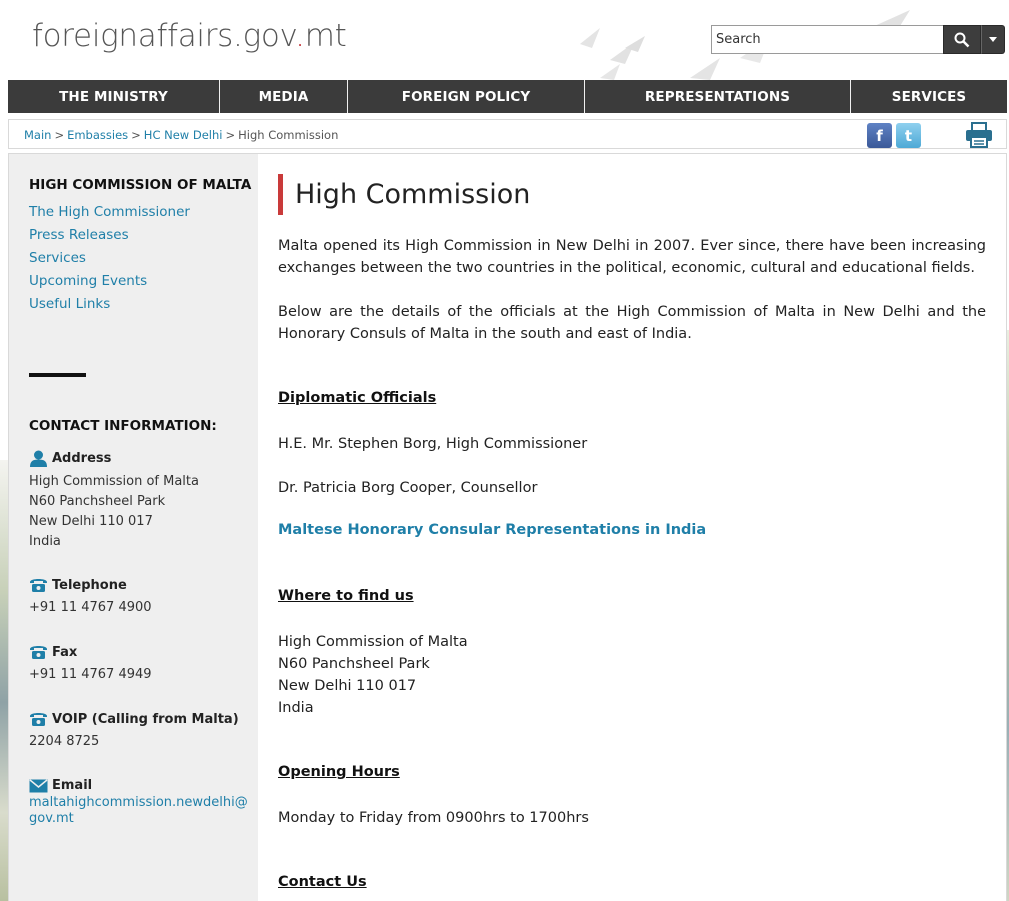 The image size is (1009, 901). Describe the element at coordinates (718, 96) in the screenshot. I see `nav-item-representations: REPRESENTATIONS` at that location.